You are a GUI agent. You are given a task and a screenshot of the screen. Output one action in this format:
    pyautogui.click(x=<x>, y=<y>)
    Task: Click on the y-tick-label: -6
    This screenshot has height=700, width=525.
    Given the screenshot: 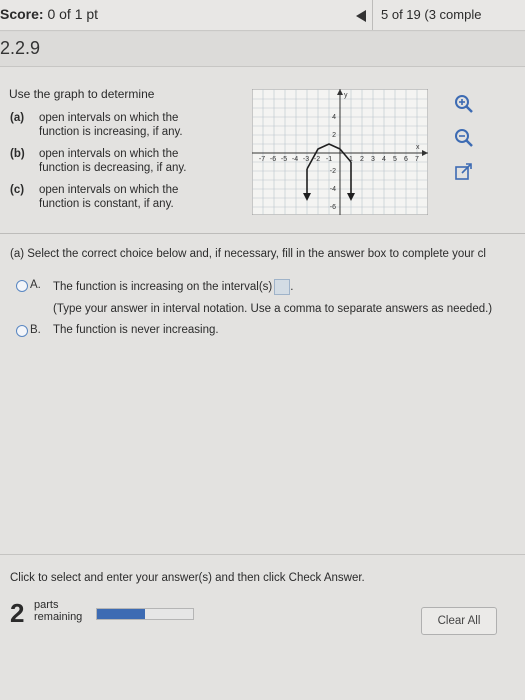 What is the action you would take?
    pyautogui.click(x=333, y=207)
    